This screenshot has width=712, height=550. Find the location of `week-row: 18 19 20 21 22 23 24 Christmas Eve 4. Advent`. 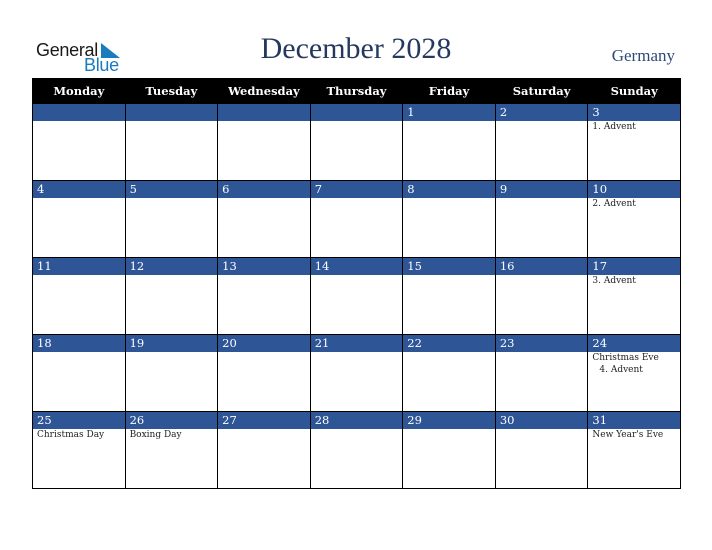

week-row: 18 19 20 21 22 23 24 Christmas Eve 4. Advent is located at coordinates (356, 373).